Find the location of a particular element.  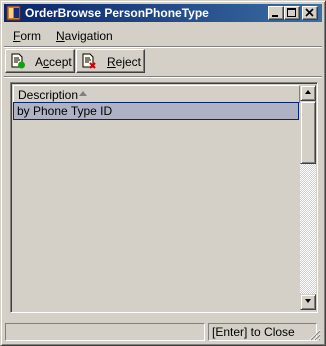

column-header-description: Description is located at coordinates (156, 94).